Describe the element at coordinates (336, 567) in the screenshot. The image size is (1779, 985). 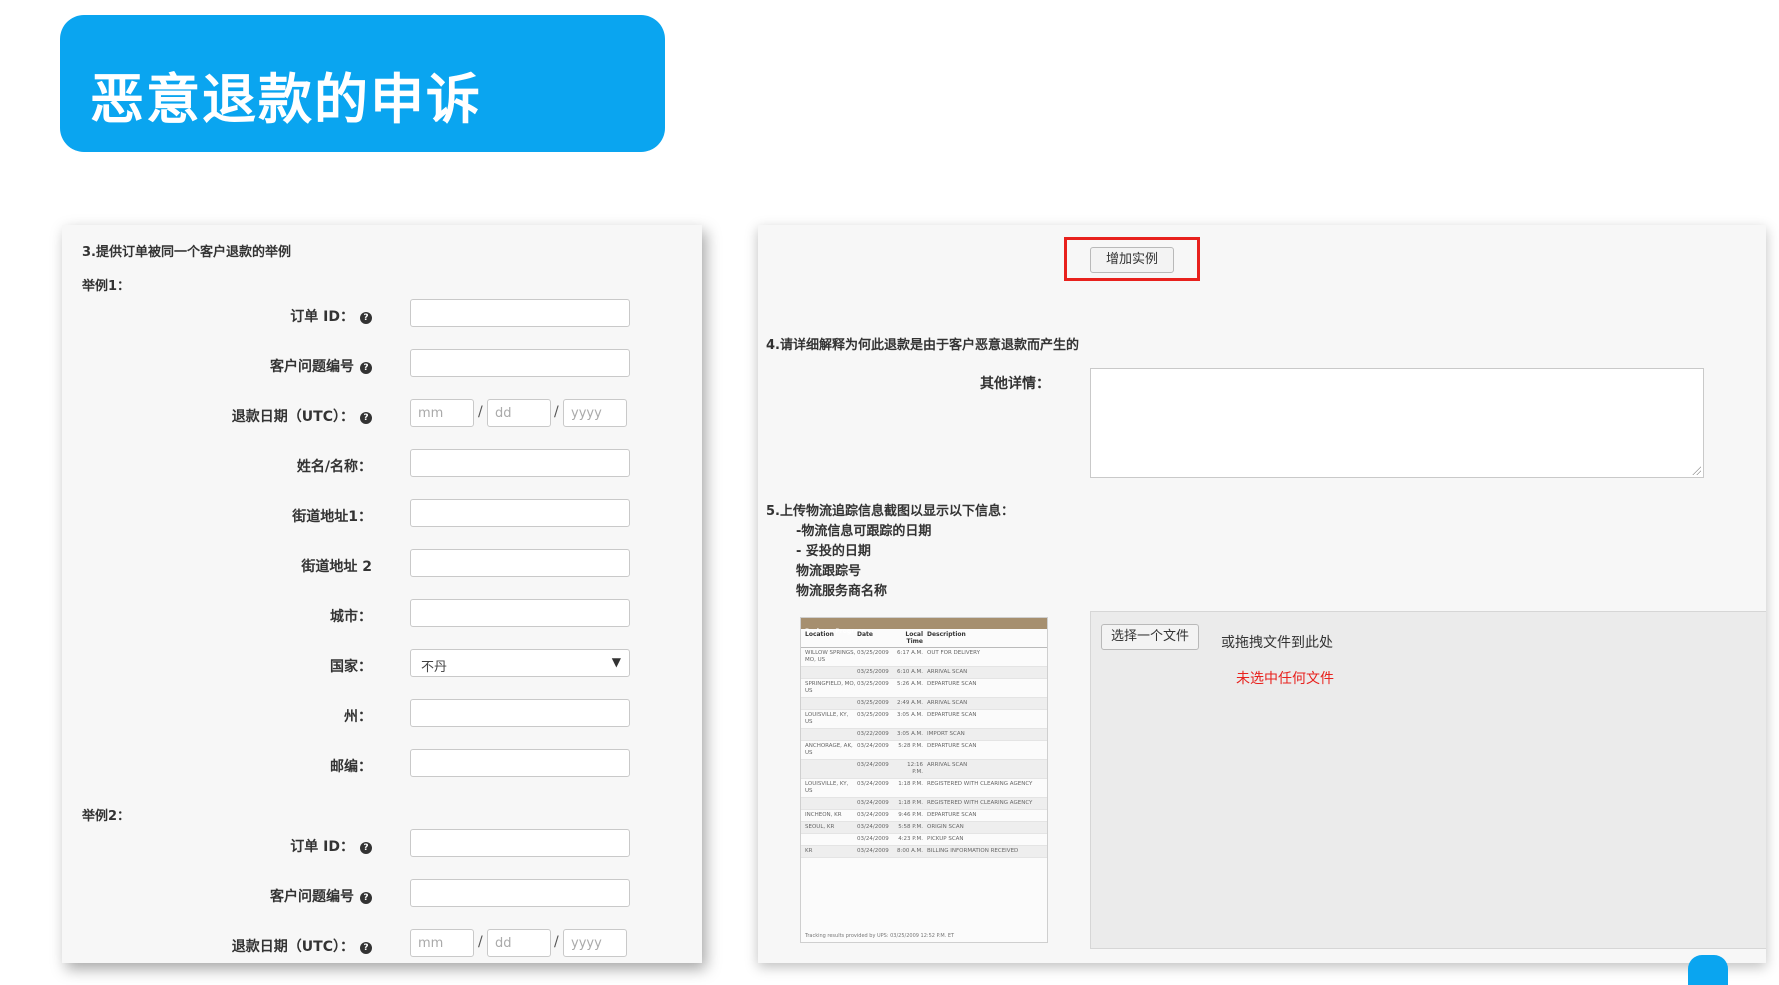
I see `street2-label: 街道地址 2` at that location.